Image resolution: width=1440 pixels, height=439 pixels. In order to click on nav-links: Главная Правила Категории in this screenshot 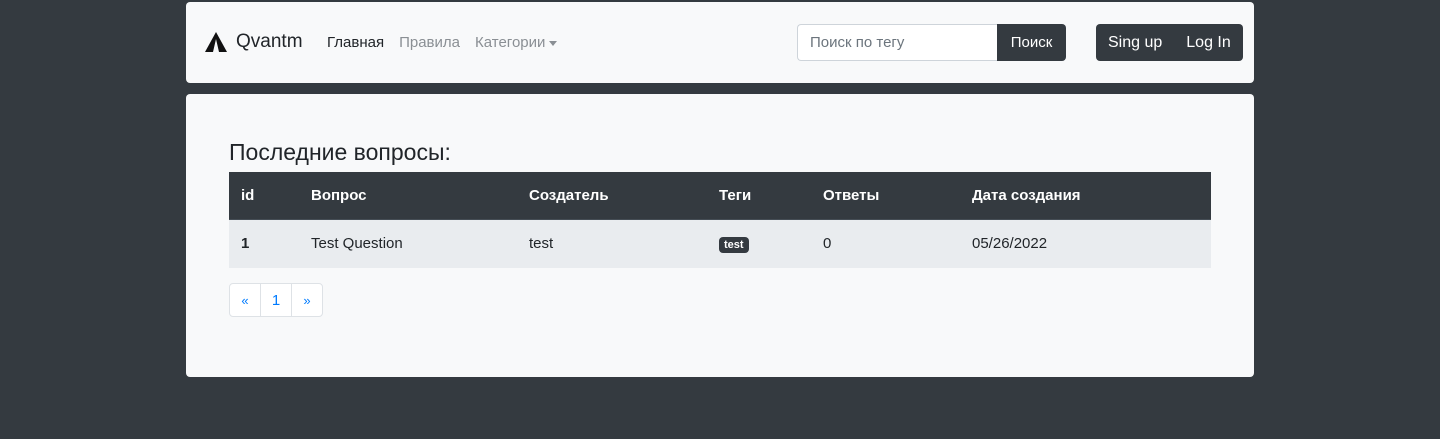, I will do `click(442, 42)`.